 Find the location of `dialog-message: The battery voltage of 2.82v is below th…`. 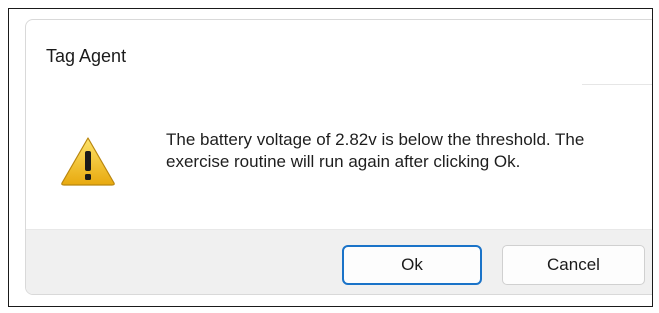

dialog-message: The battery voltage of 2.82v is below th… is located at coordinates (375, 150).